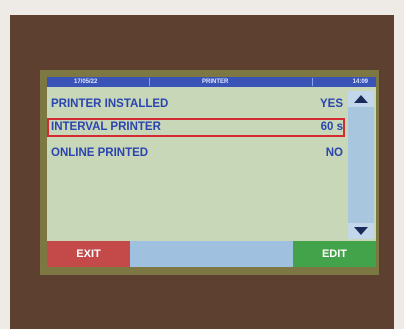 This screenshot has width=404, height=329. Describe the element at coordinates (88, 254) in the screenshot. I see `exit-button: EXIT` at that location.